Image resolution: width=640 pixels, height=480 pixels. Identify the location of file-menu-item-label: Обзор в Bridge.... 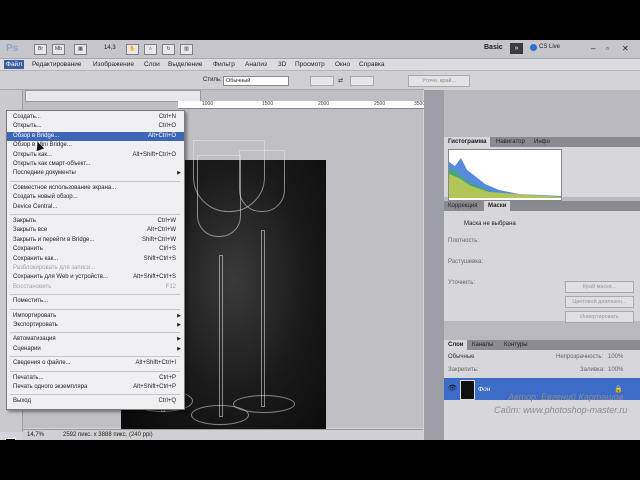
(36, 135).